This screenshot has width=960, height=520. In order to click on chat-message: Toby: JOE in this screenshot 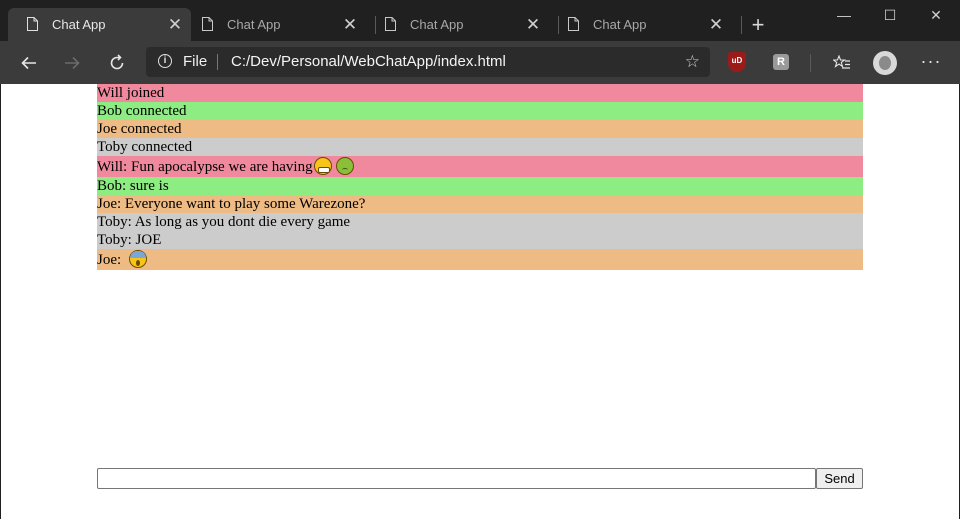, I will do `click(480, 240)`.